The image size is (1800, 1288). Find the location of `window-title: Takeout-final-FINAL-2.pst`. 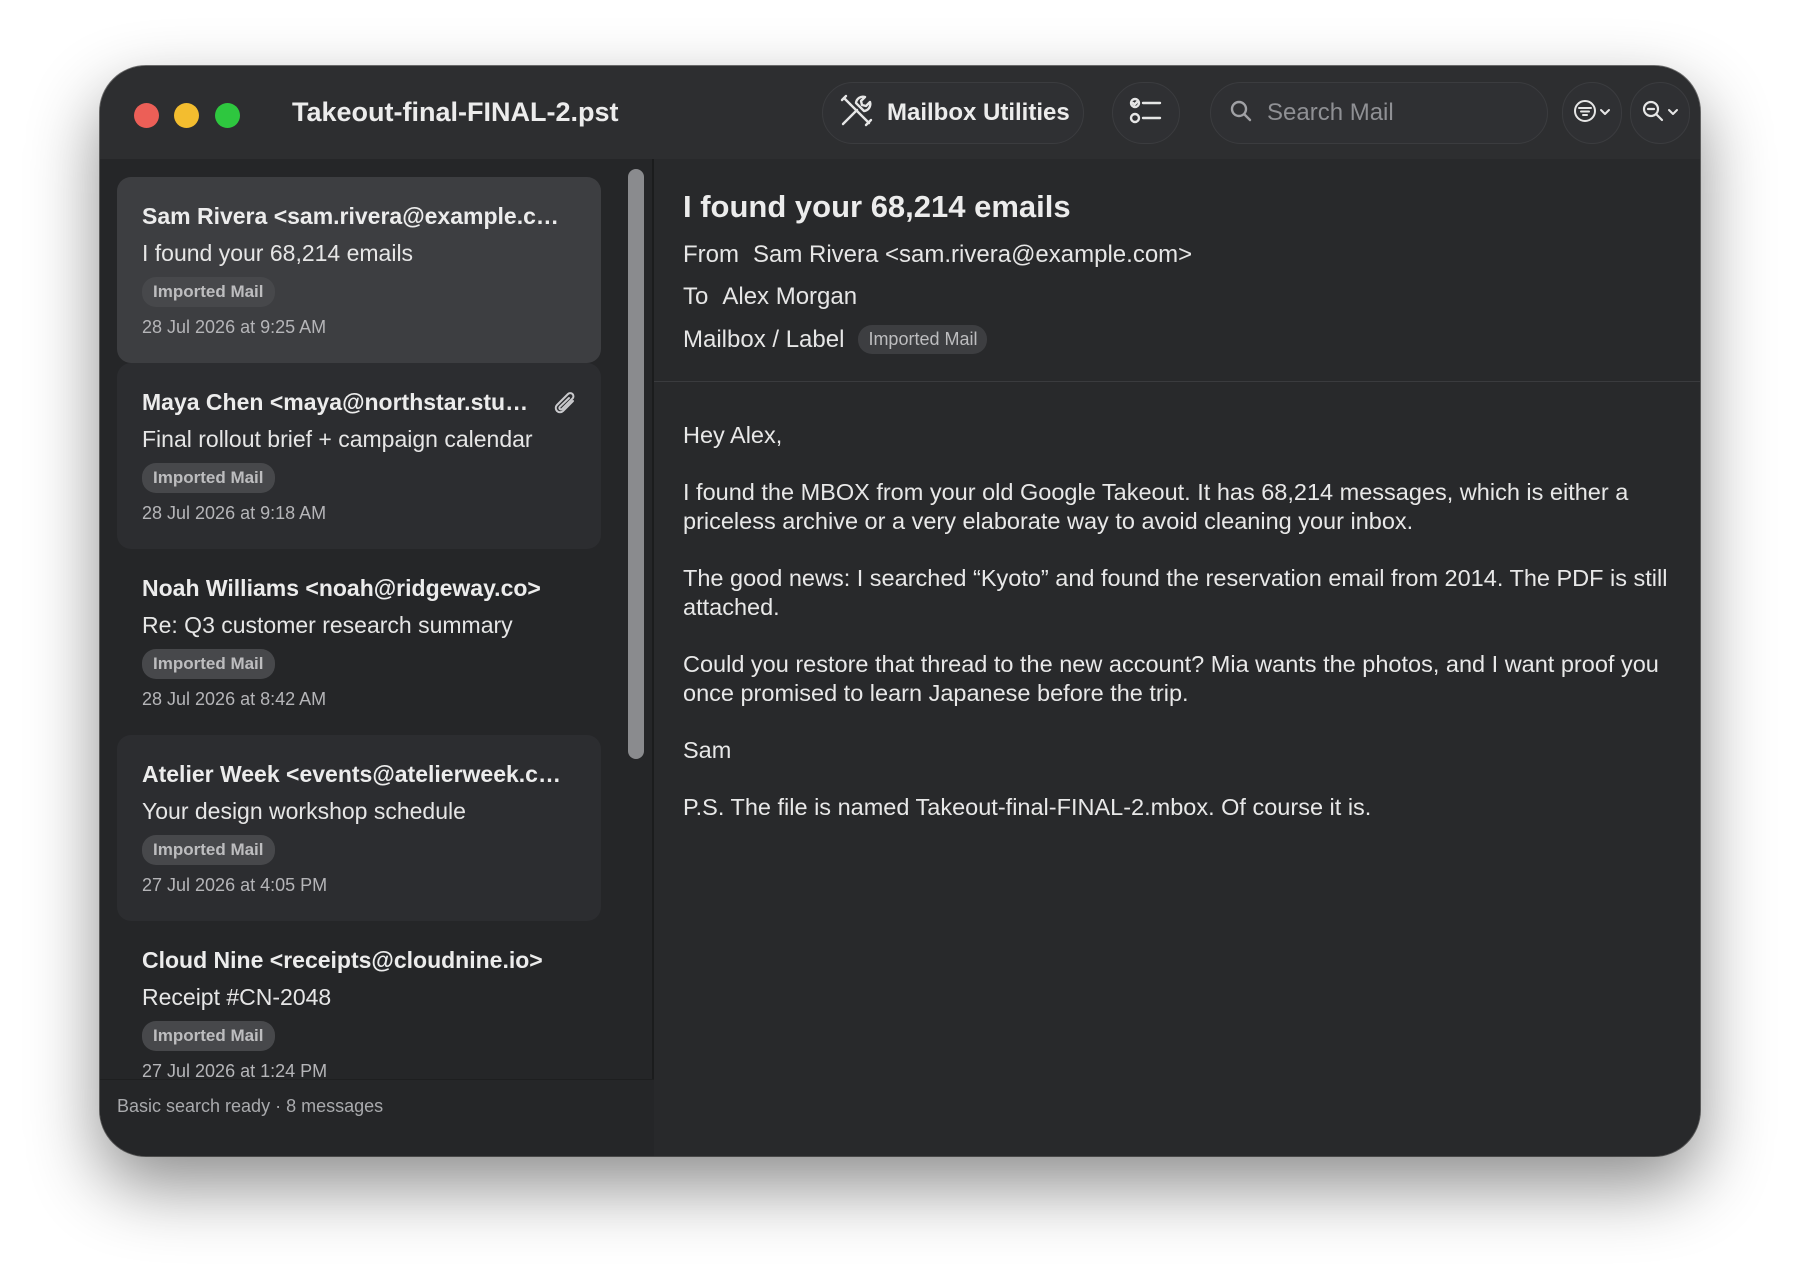

window-title: Takeout-final-FINAL-2.pst is located at coordinates (455, 112).